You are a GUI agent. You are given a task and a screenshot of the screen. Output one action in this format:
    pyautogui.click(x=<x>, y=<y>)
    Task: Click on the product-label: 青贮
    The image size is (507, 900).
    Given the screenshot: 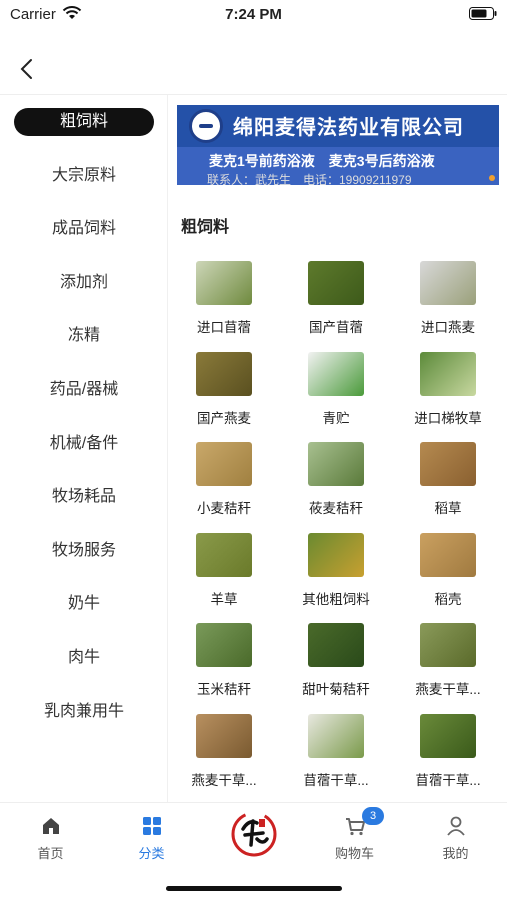 What is the action you would take?
    pyautogui.click(x=336, y=418)
    